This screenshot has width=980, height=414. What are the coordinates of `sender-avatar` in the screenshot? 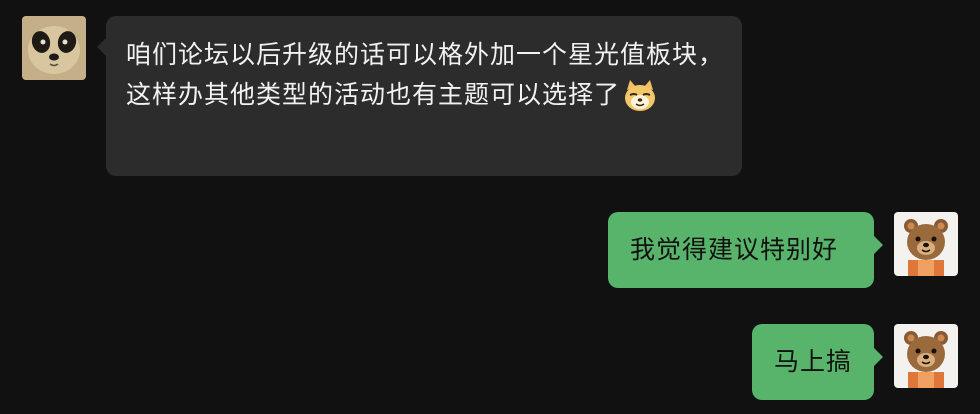 It's located at (54, 48).